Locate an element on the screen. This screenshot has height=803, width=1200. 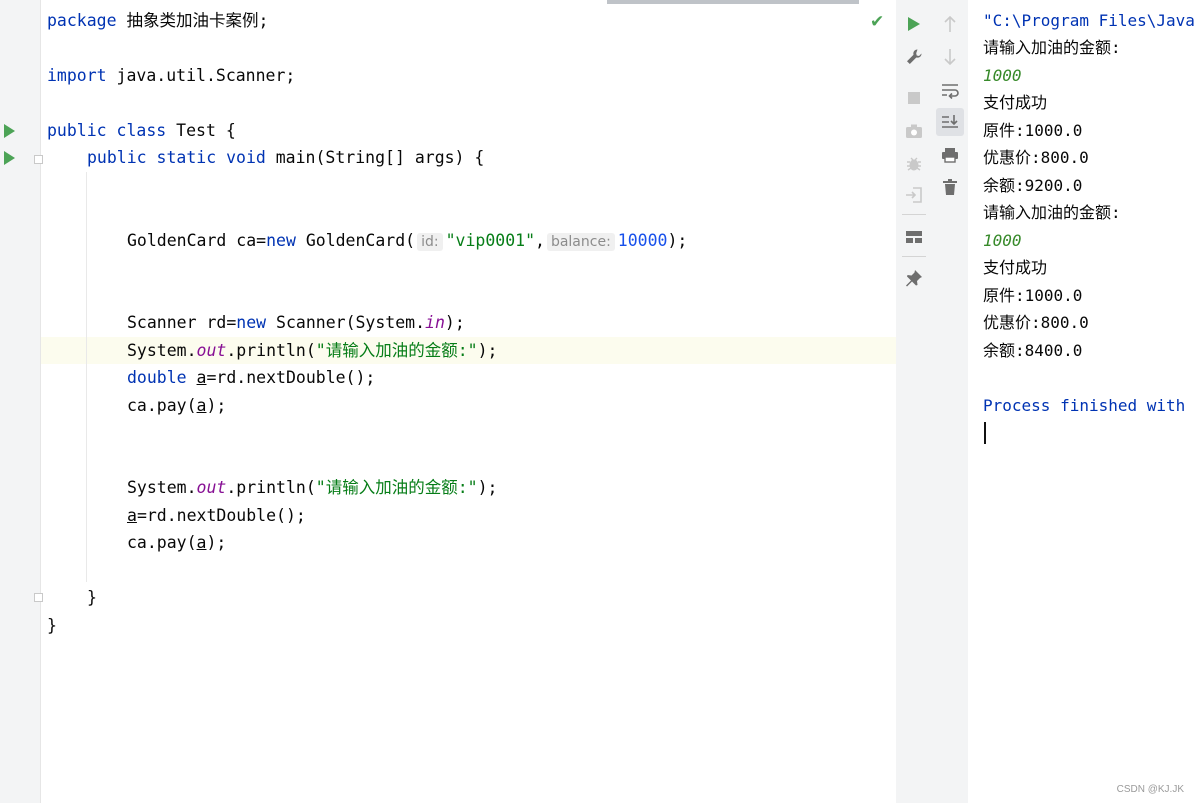
console-process-finished: Process finished with is located at coordinates (1084, 405).